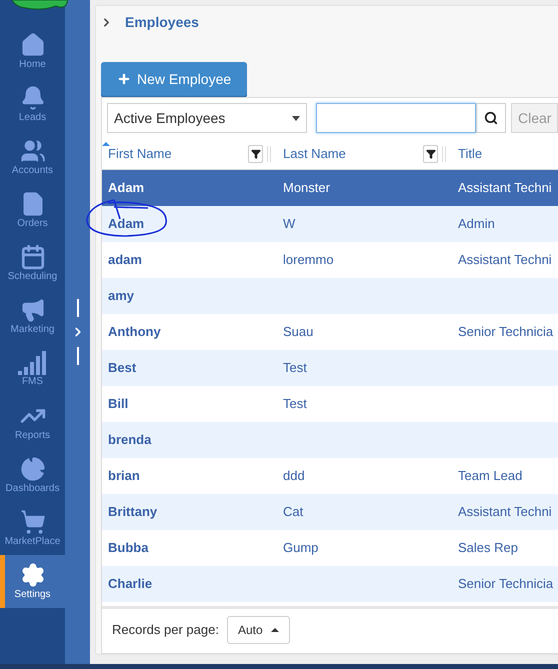 This screenshot has width=558, height=669. What do you see at coordinates (396, 118) in the screenshot?
I see `search-field` at bounding box center [396, 118].